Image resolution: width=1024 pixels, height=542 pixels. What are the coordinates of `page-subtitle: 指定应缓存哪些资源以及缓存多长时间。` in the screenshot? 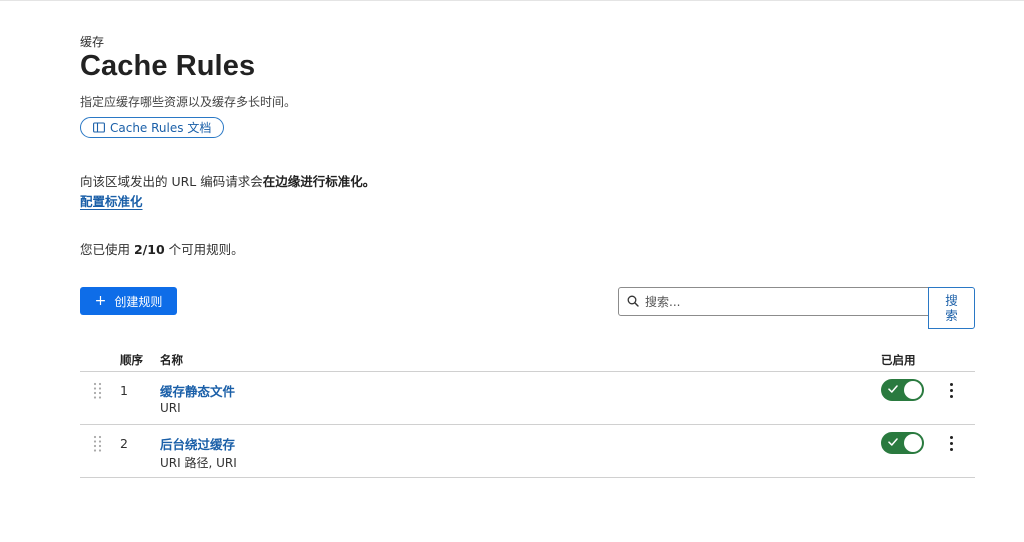 It's located at (188, 102).